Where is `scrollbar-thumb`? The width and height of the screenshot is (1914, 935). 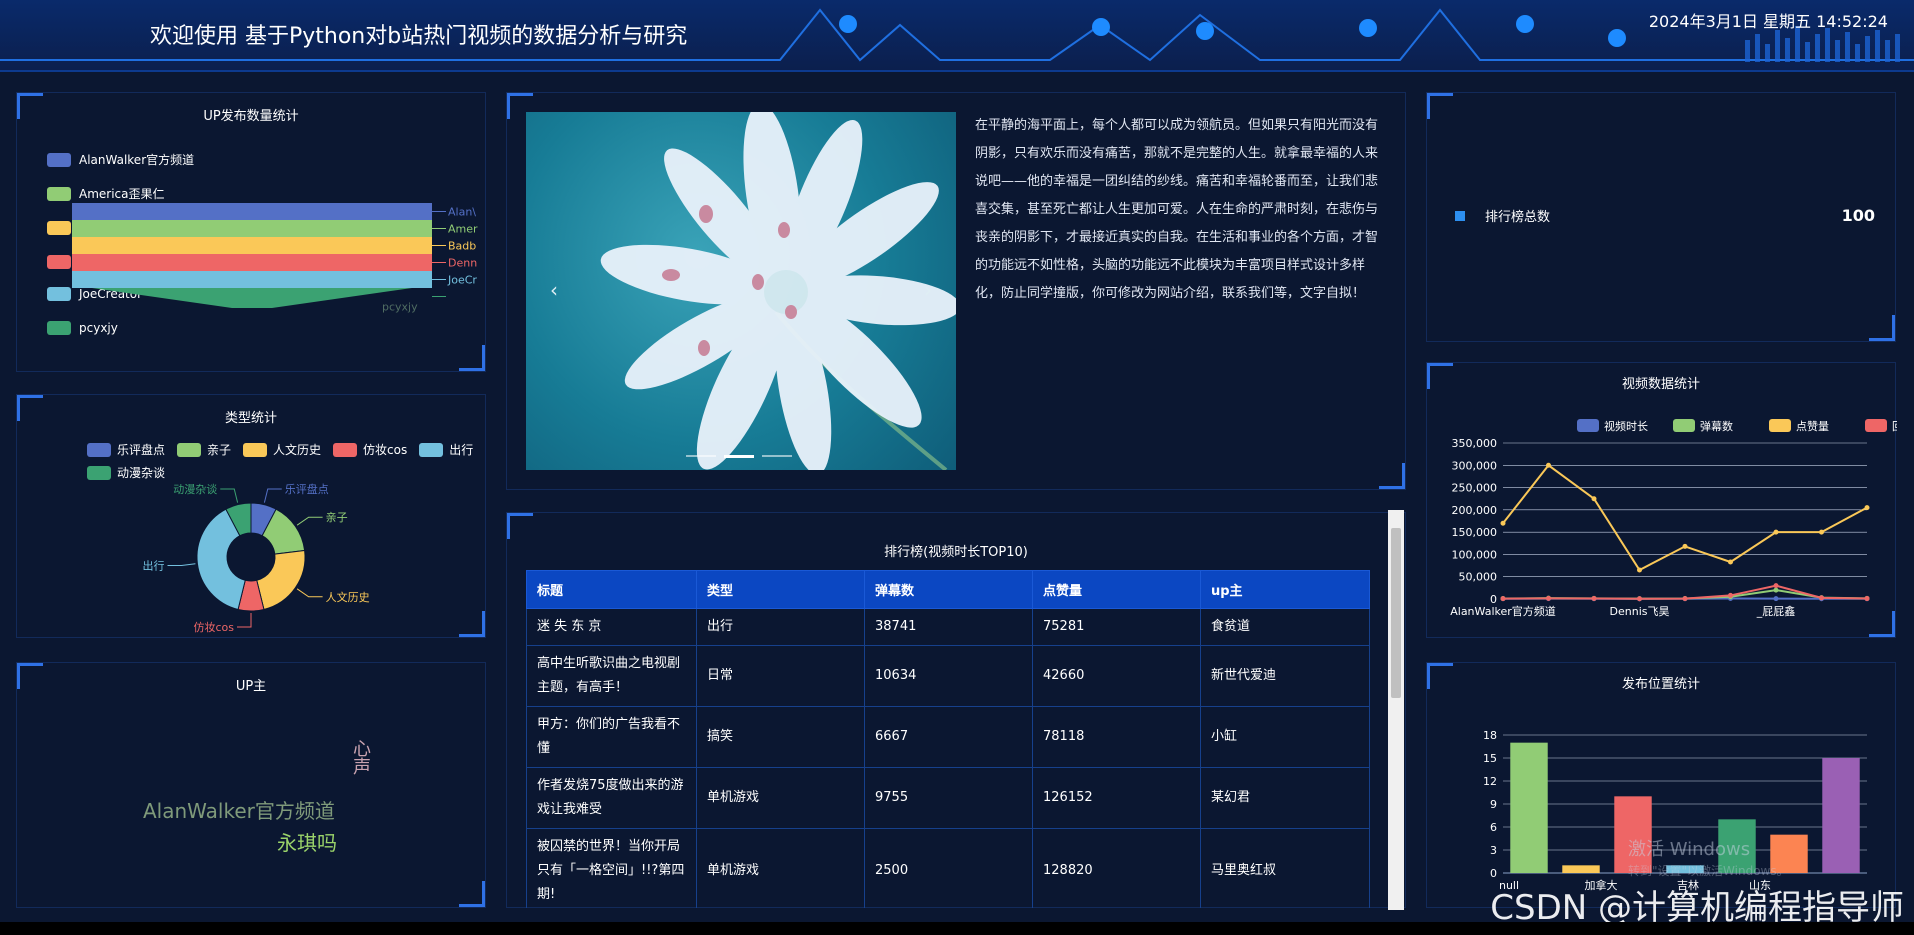 scrollbar-thumb is located at coordinates (1396, 613).